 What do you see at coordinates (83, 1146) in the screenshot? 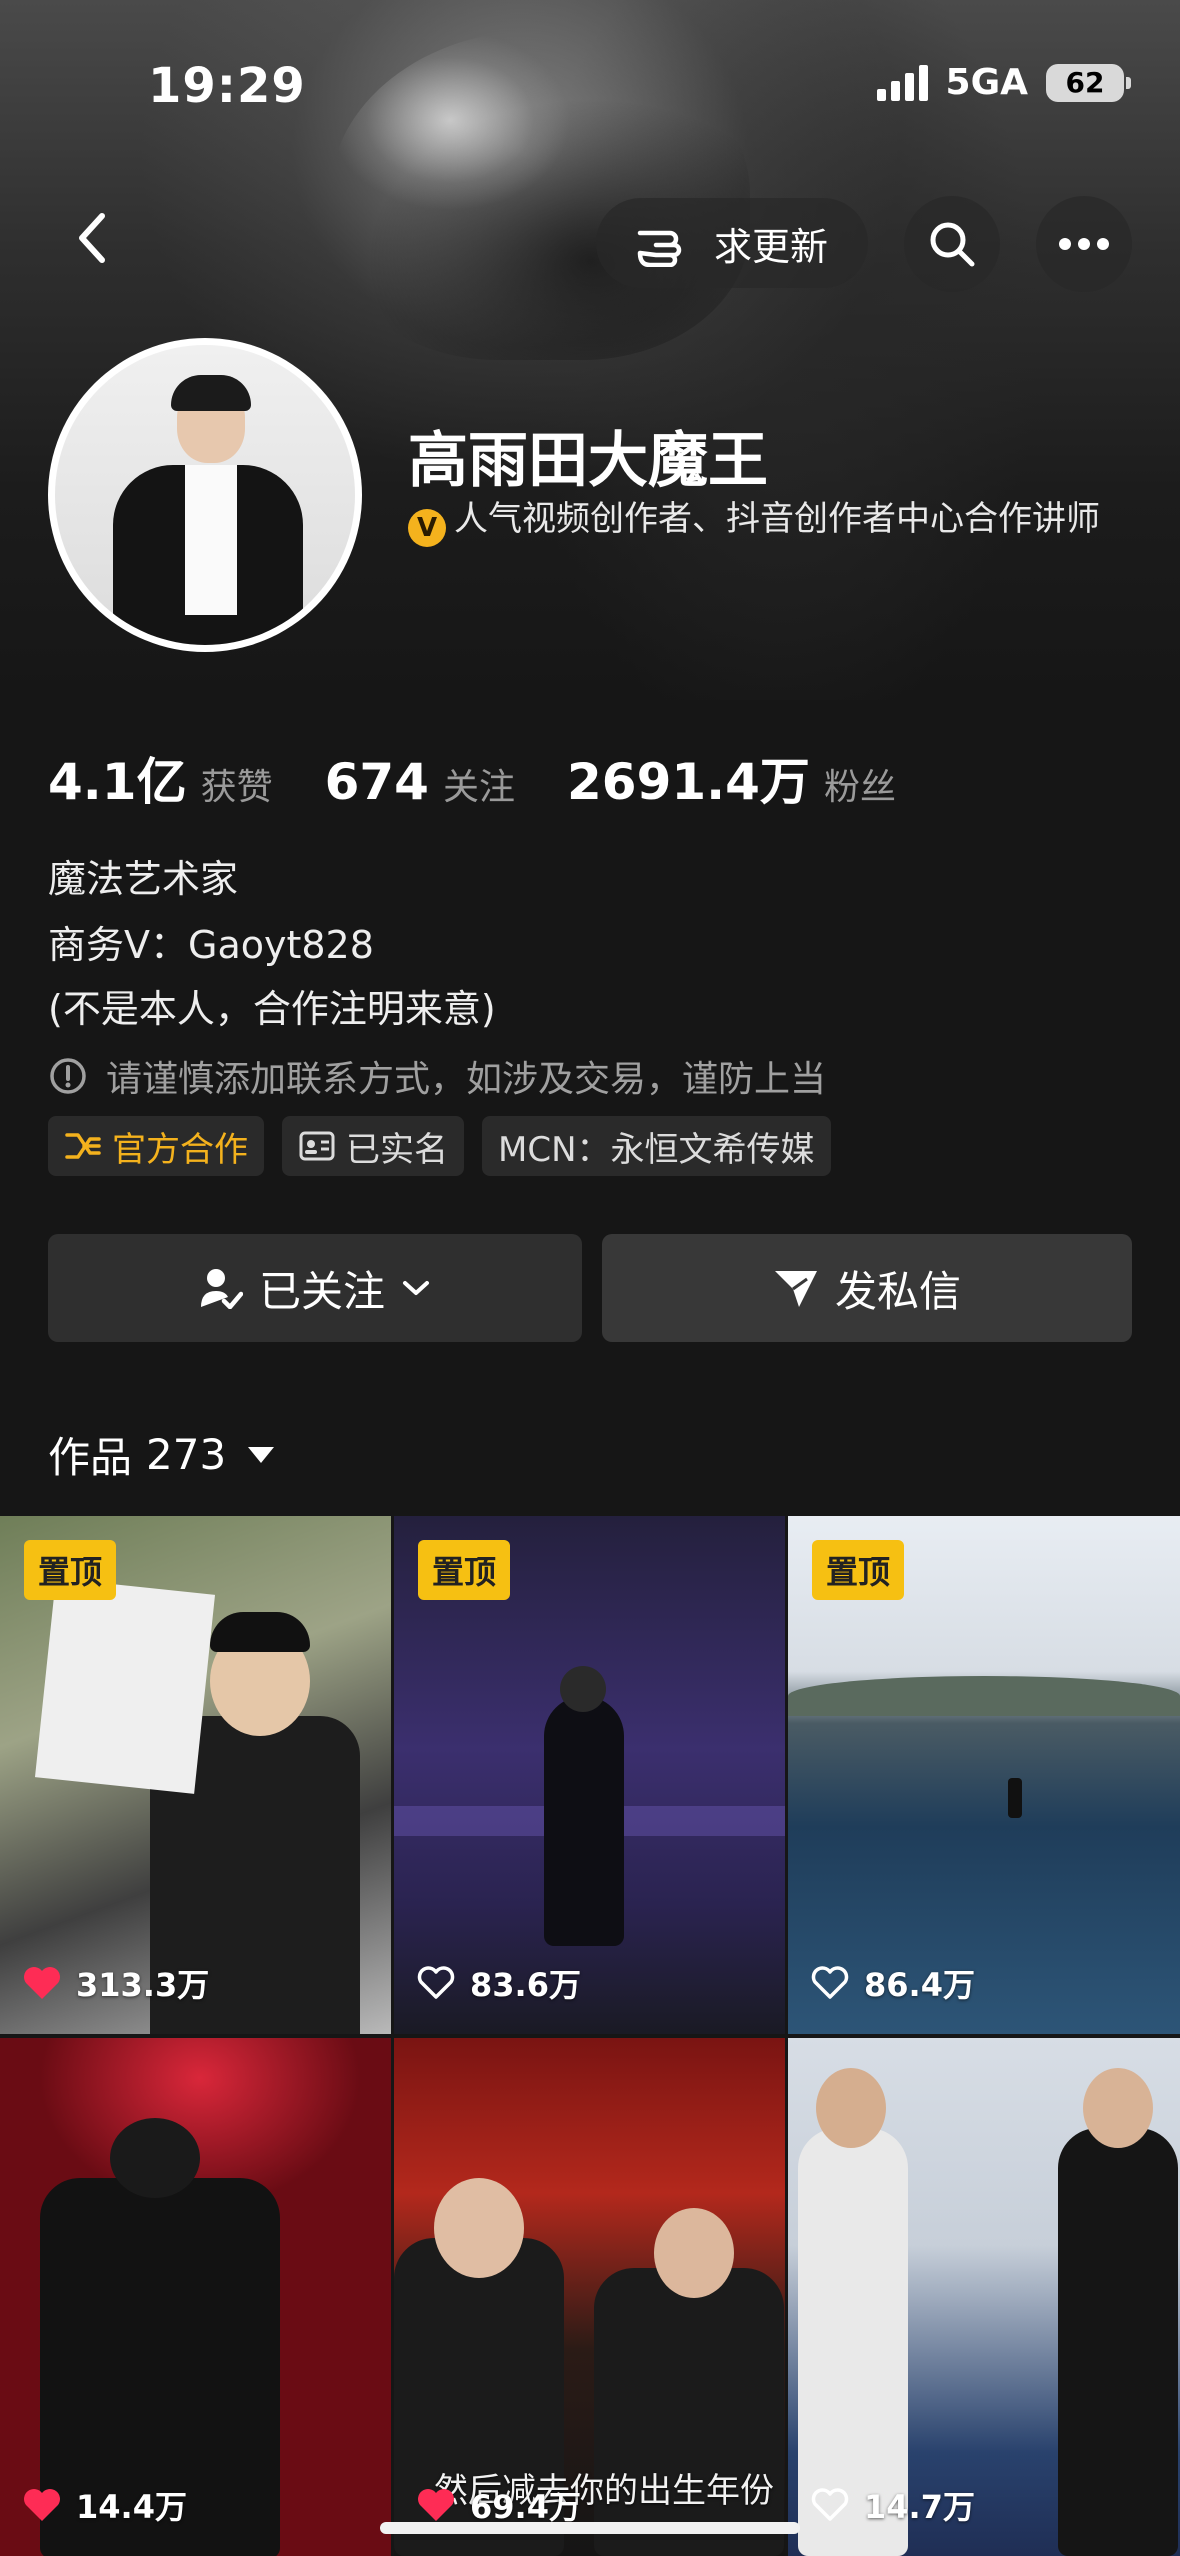
I see `handshake-icon` at bounding box center [83, 1146].